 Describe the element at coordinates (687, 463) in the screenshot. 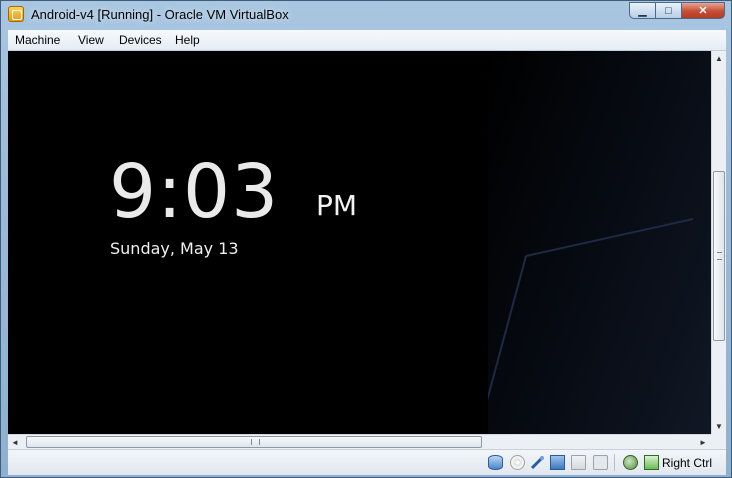

I see `host-key-label: Right Ctrl` at that location.